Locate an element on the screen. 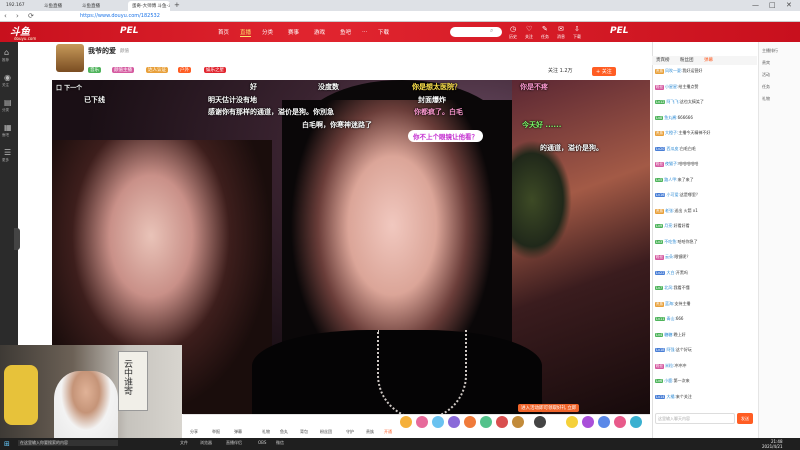 The width and height of the screenshot is (800, 450). chat-username: 云朵: is located at coordinates (669, 256).